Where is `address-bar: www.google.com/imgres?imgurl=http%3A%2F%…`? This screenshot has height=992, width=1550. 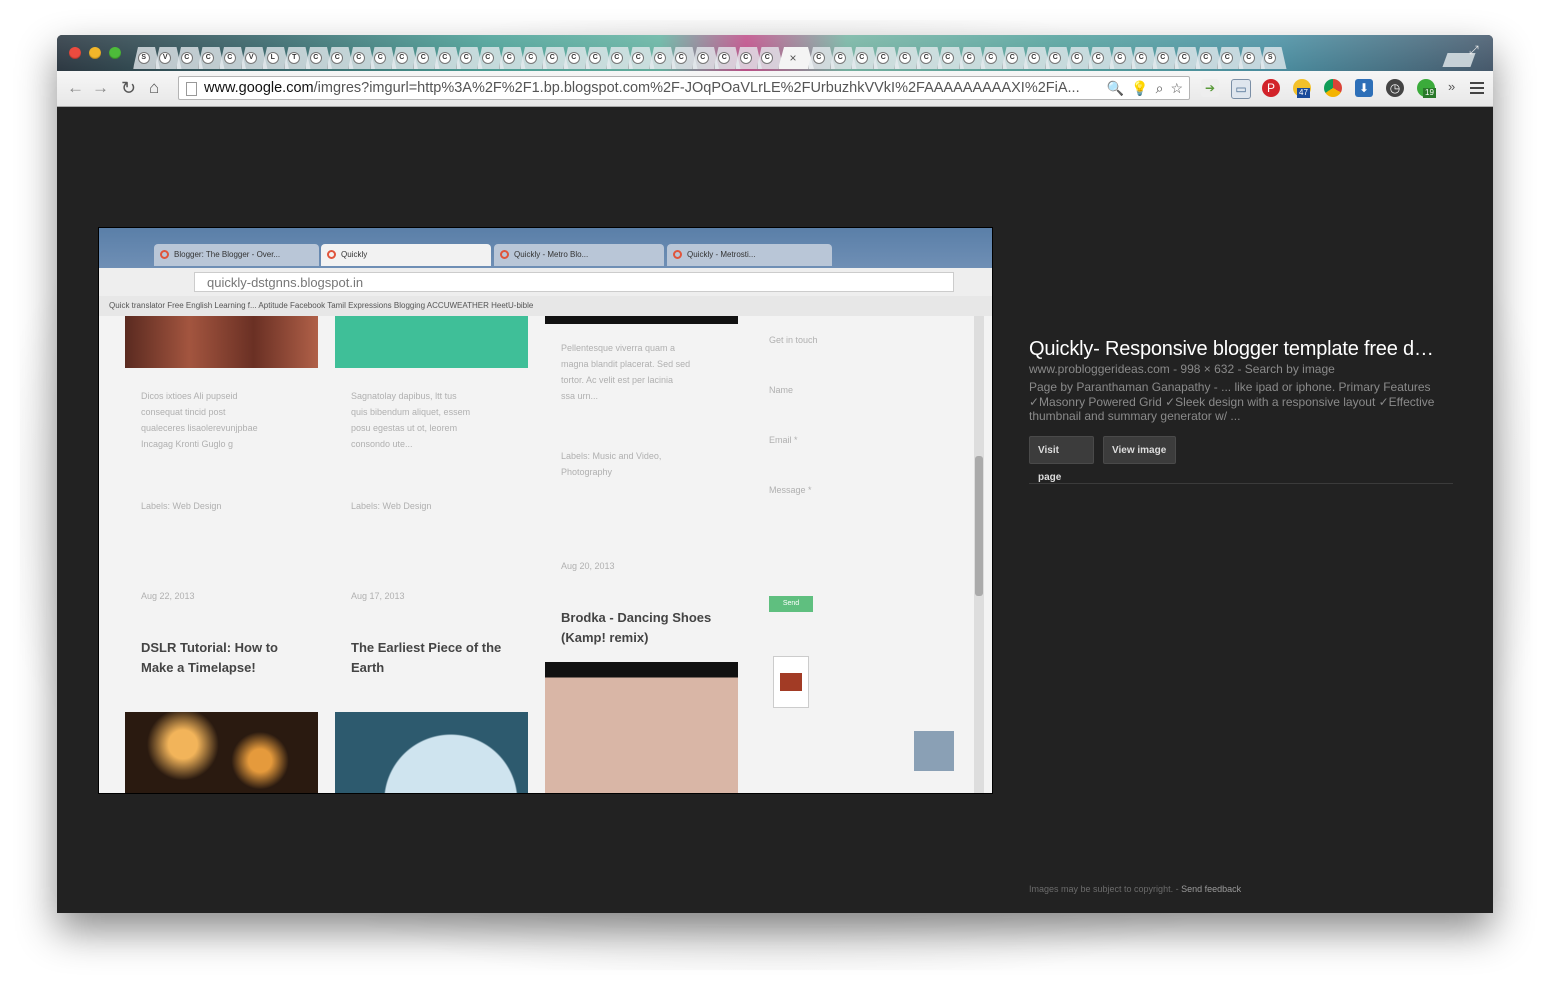 address-bar: www.google.com/imgres?imgurl=http%3A%2F%… is located at coordinates (684, 88).